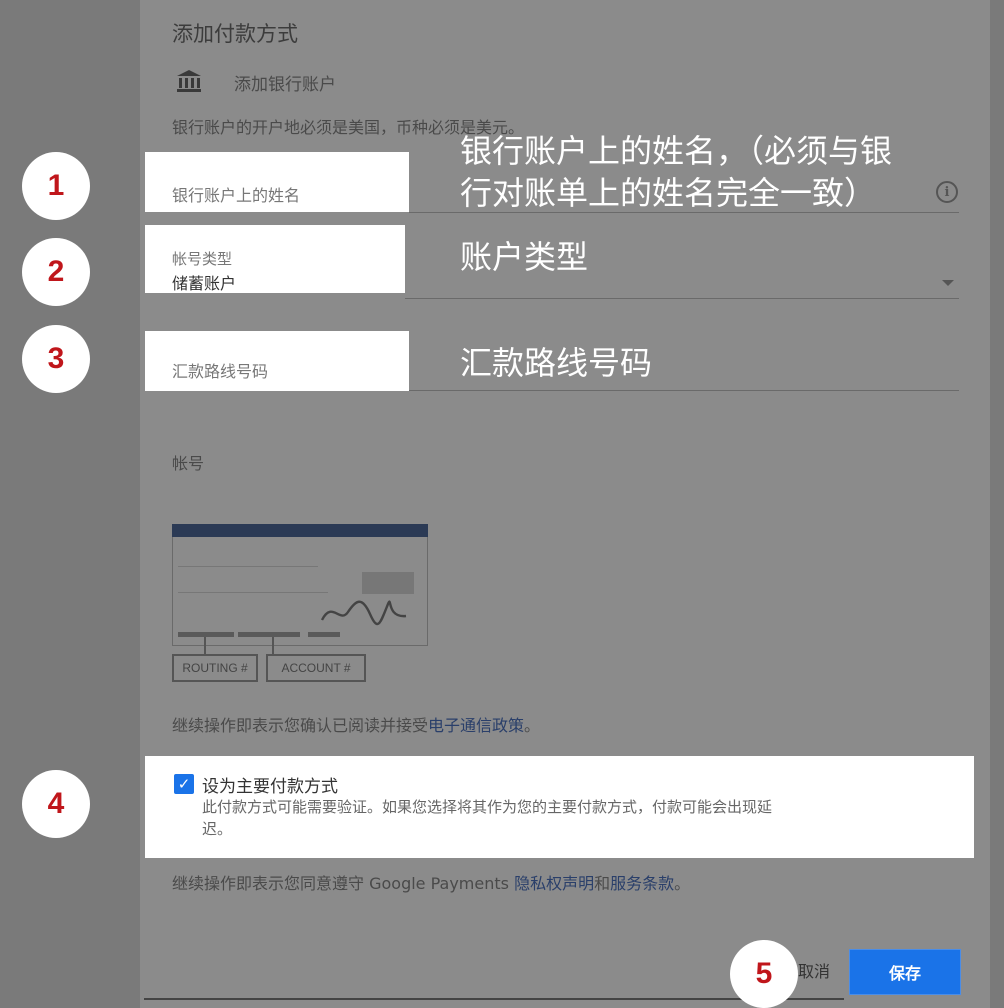  Describe the element at coordinates (184, 784) in the screenshot. I see `primary-payment-checkbox: ✓` at that location.